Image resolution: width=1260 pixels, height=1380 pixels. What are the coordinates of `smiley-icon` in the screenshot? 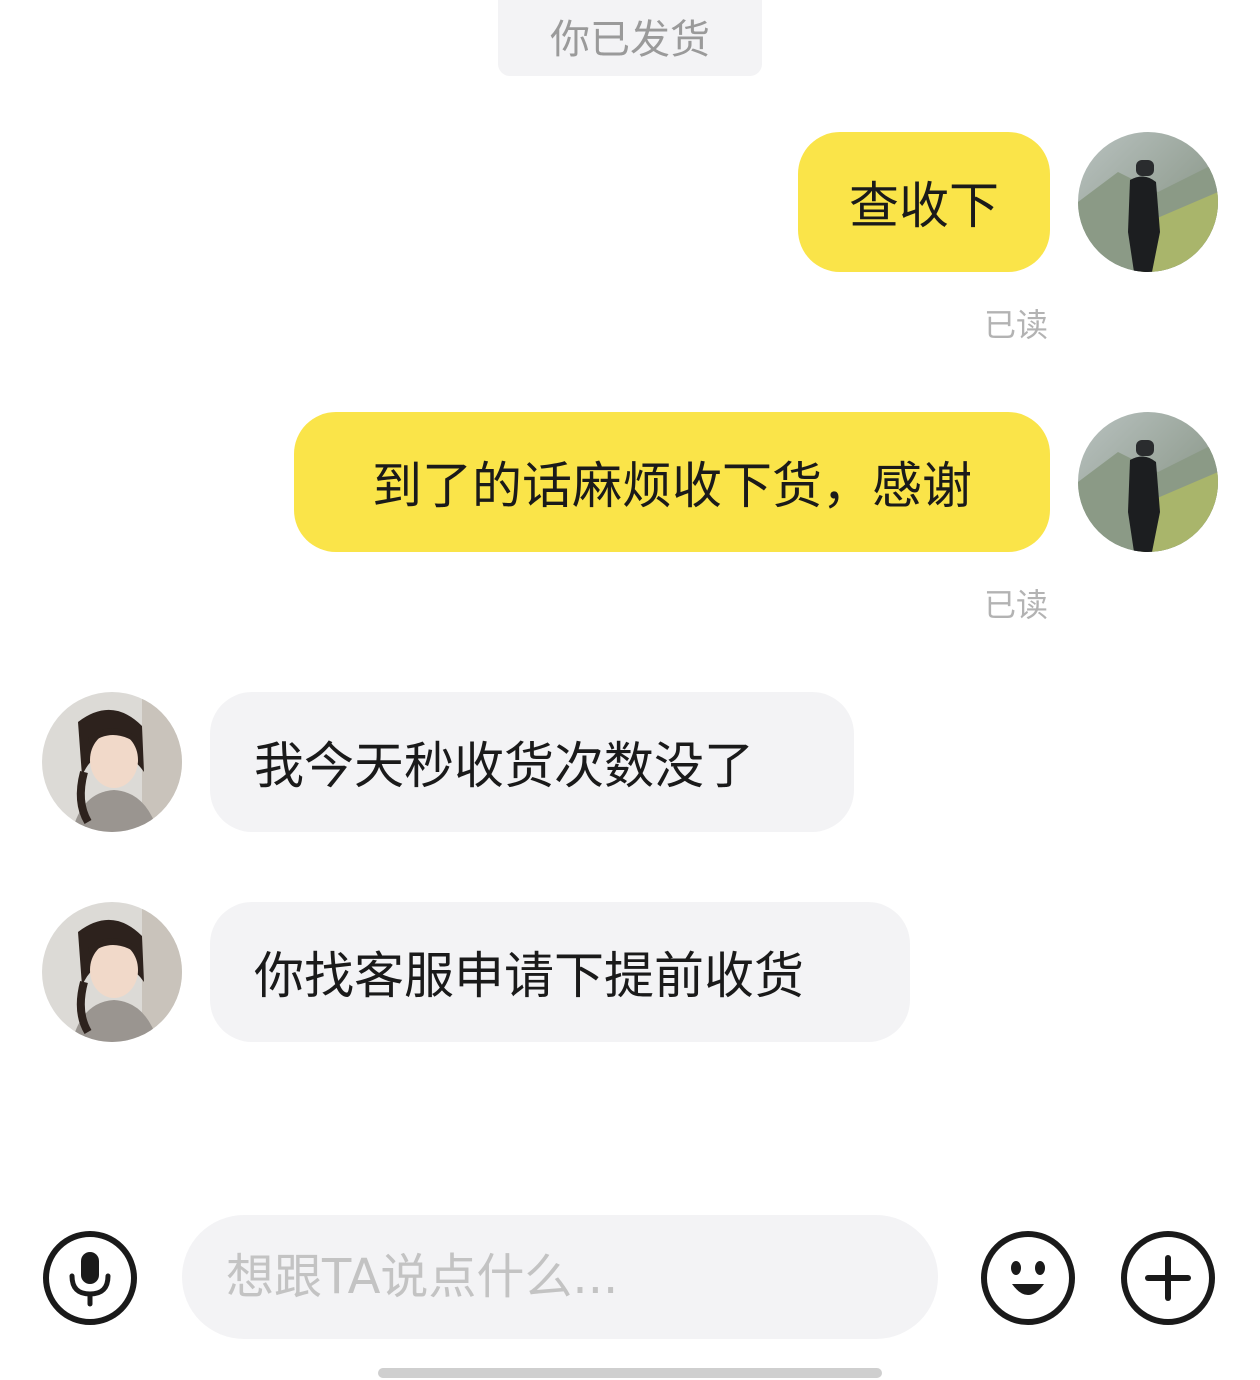 It's located at (1028, 1278).